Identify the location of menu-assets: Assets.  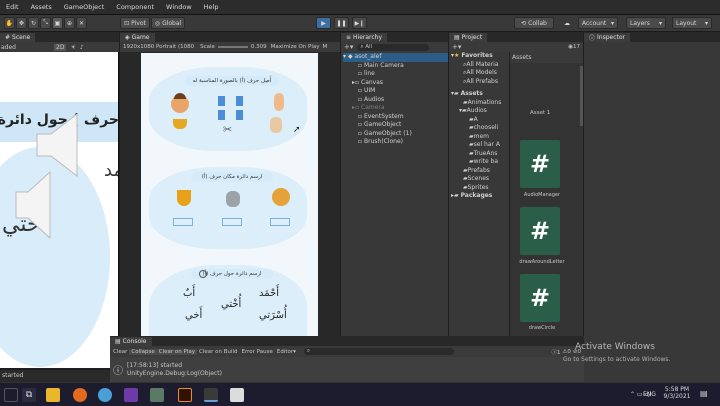
(41, 7).